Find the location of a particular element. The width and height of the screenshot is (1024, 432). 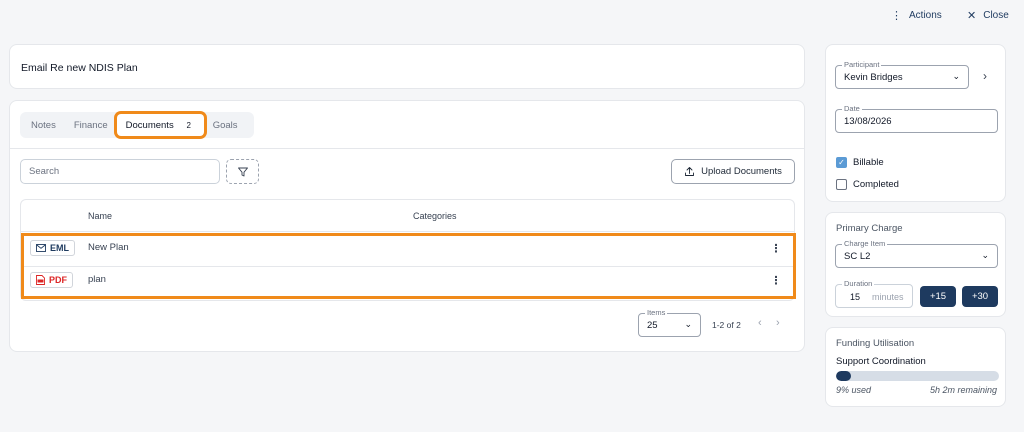

charge-item-select: Charge Item SC L2 ⌄ is located at coordinates (916, 253).